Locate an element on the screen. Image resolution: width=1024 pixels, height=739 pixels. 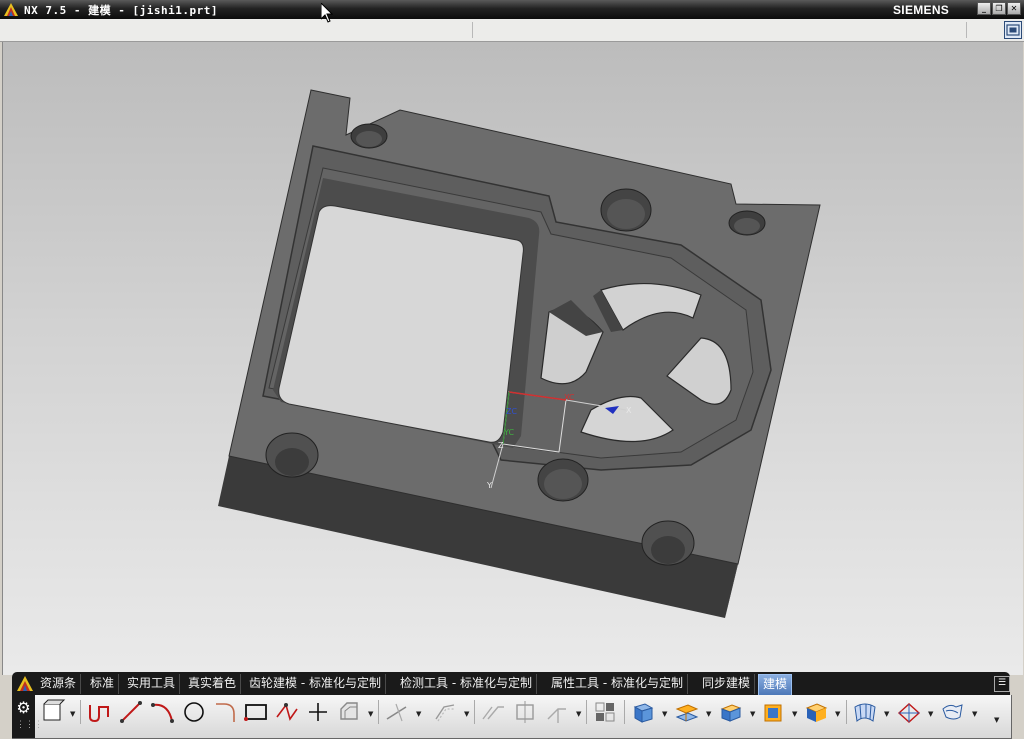
extrude-button is located at coordinates (643, 712).